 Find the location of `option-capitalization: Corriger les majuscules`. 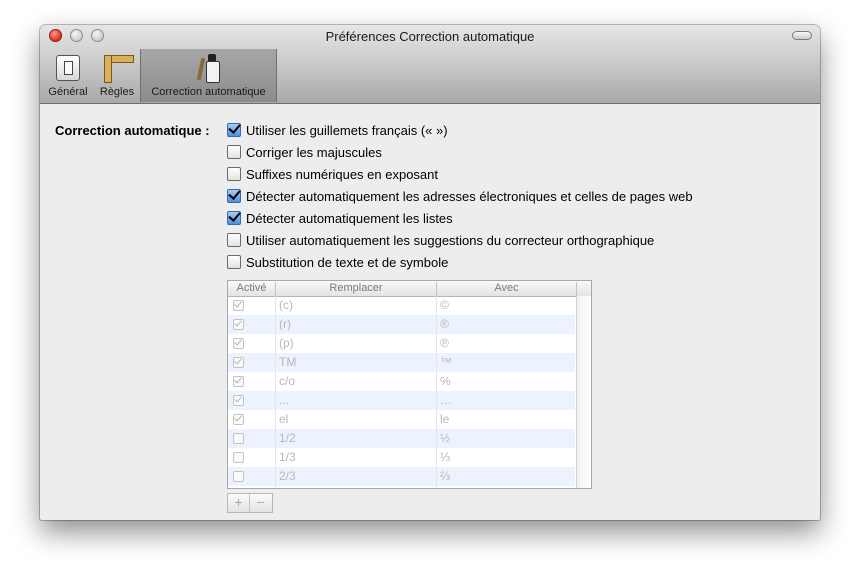

option-capitalization: Corriger les majuscules is located at coordinates (304, 152).